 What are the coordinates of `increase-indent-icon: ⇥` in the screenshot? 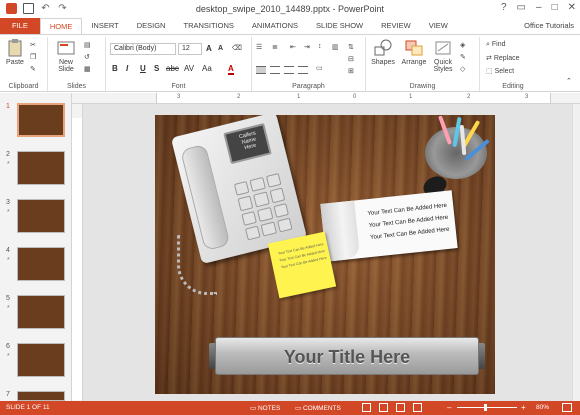 It's located at (307, 47).